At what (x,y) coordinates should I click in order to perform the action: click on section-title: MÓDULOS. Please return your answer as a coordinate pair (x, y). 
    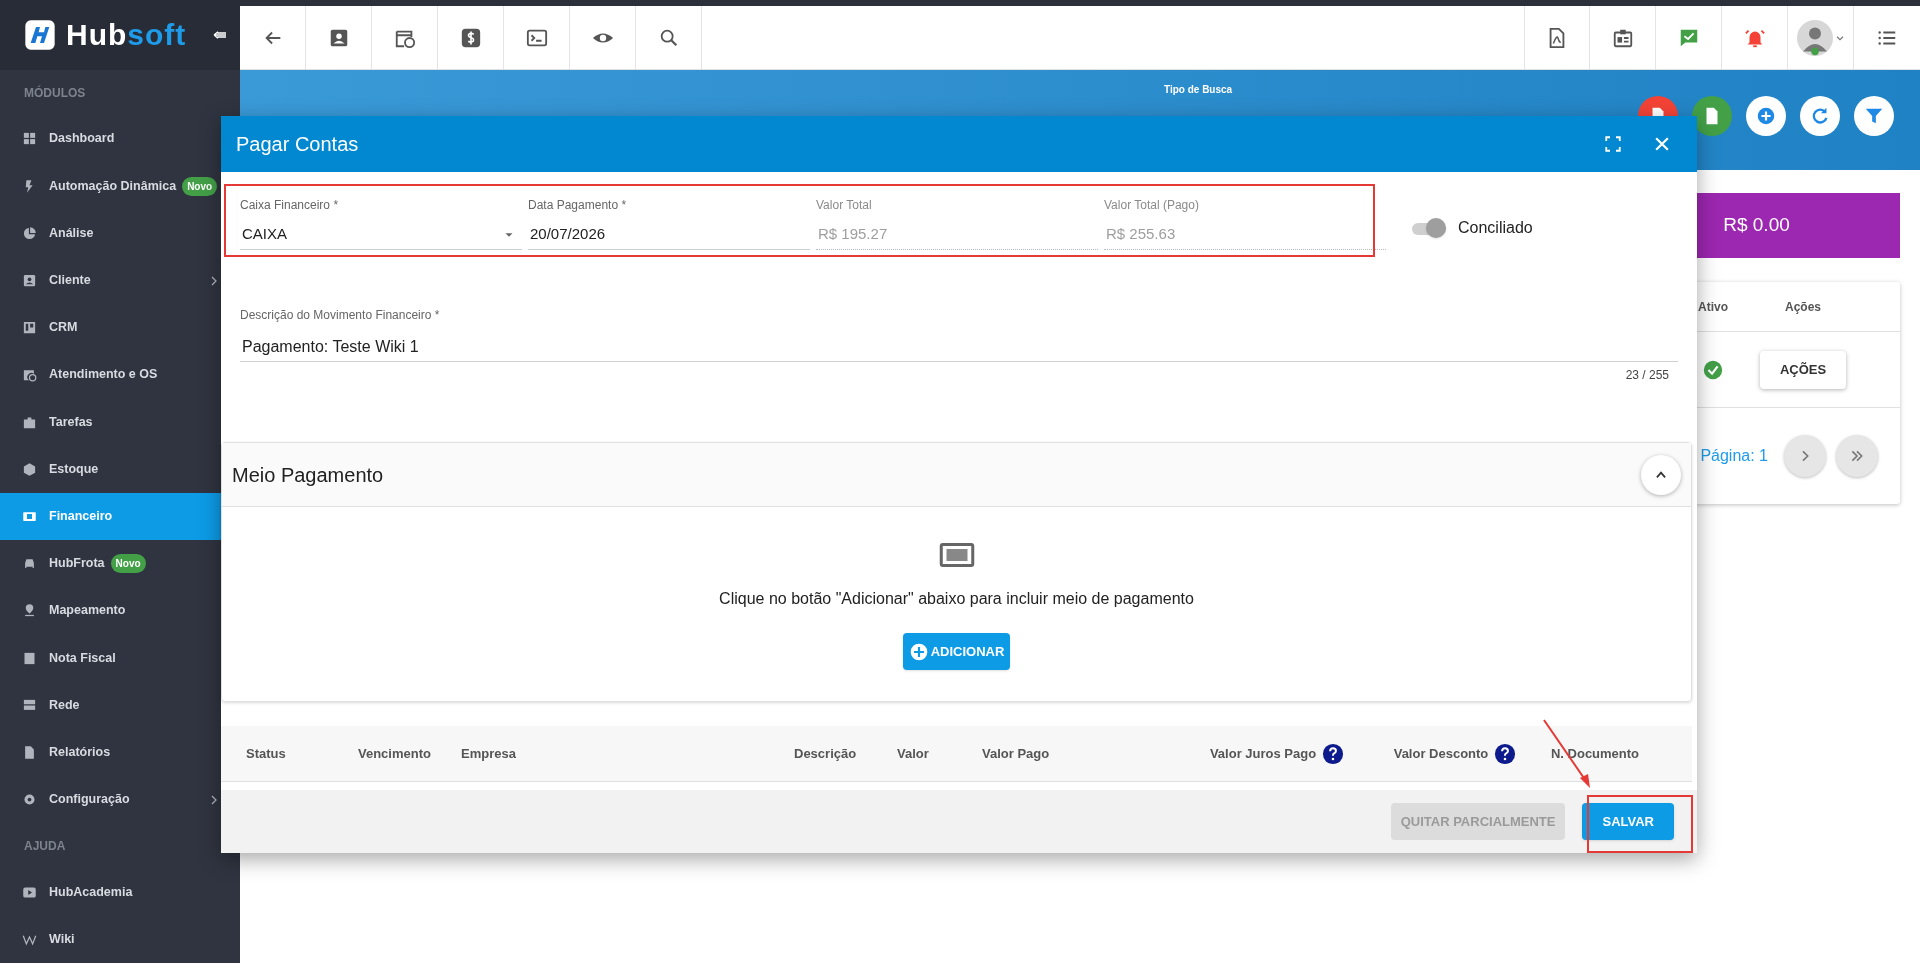
    Looking at the image, I should click on (55, 93).